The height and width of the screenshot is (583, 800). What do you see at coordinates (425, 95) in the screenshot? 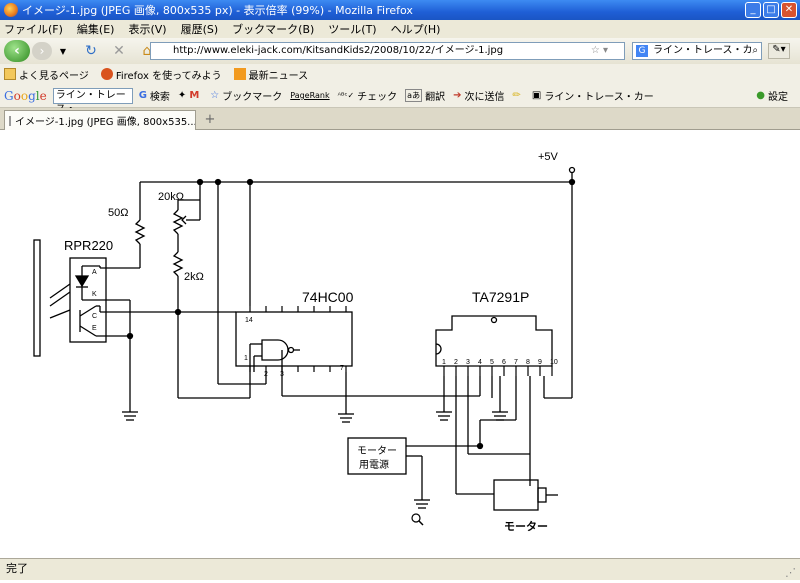
I see `translate-button: aあ 翻訳` at bounding box center [425, 95].